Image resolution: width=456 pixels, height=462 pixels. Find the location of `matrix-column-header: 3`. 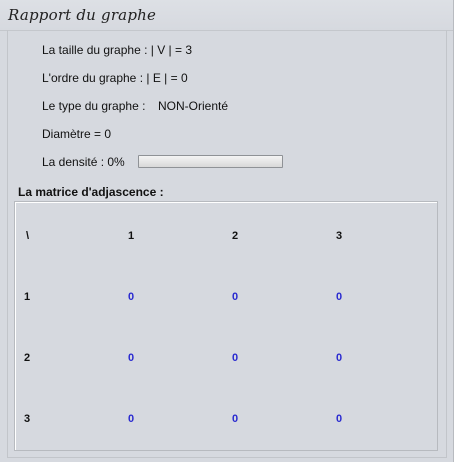

matrix-column-header: 3 is located at coordinates (339, 236).